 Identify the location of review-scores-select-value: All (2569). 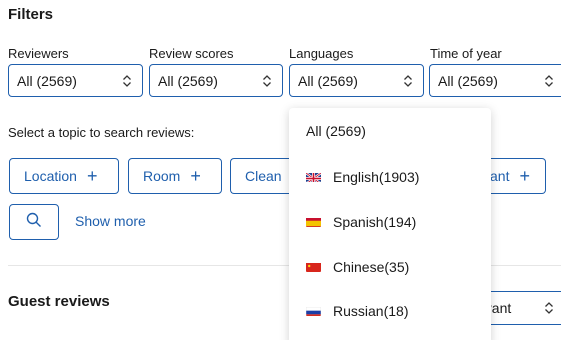
(188, 80).